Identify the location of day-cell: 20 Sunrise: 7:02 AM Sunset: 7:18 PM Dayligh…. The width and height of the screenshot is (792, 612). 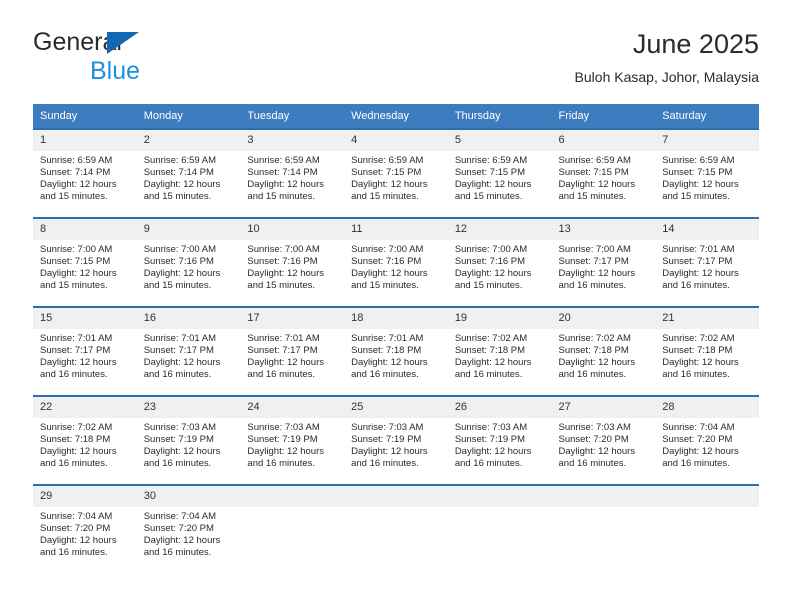
(603, 350).